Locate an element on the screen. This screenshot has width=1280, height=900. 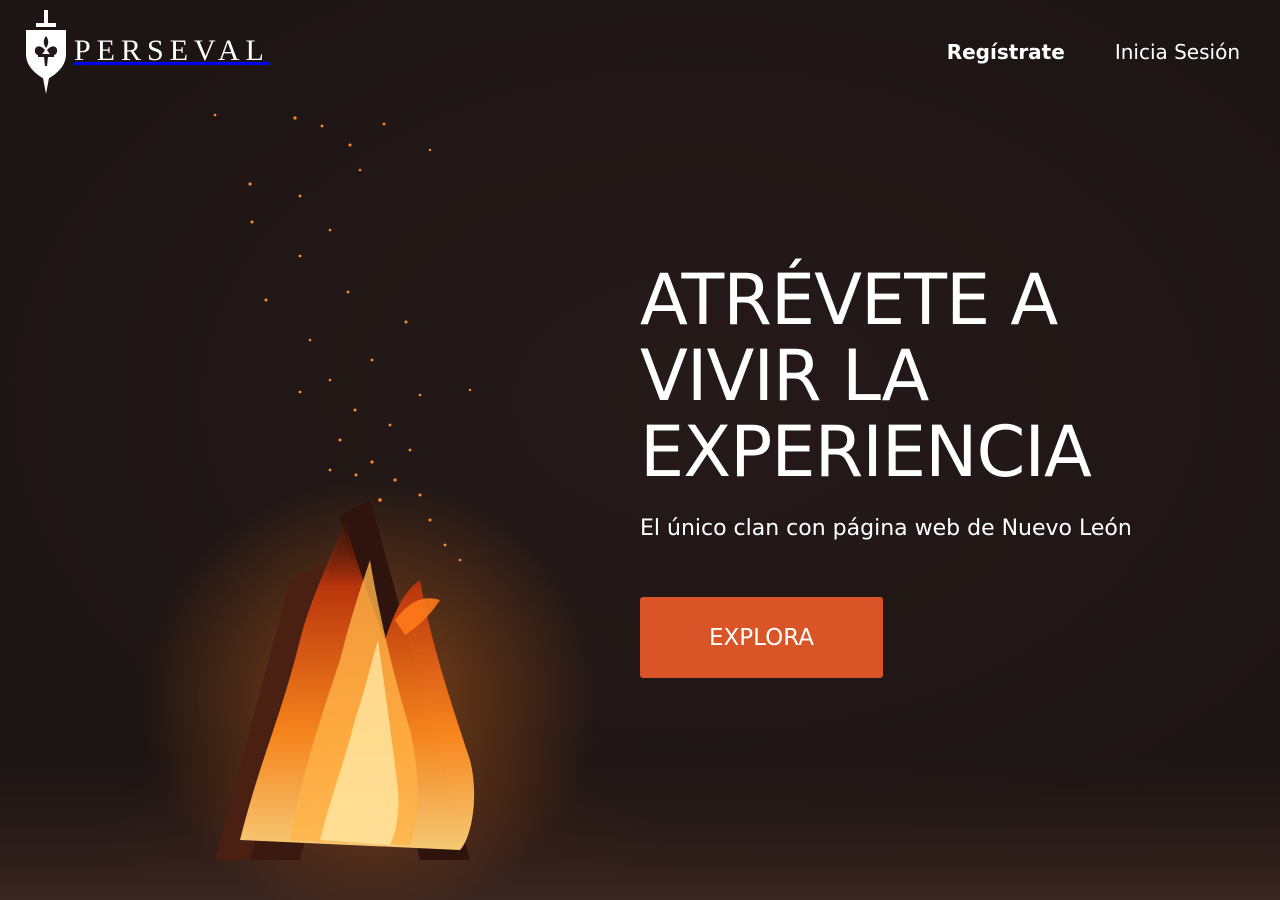
top-nav: Regístrate Inicia Sesión is located at coordinates (1093, 52).